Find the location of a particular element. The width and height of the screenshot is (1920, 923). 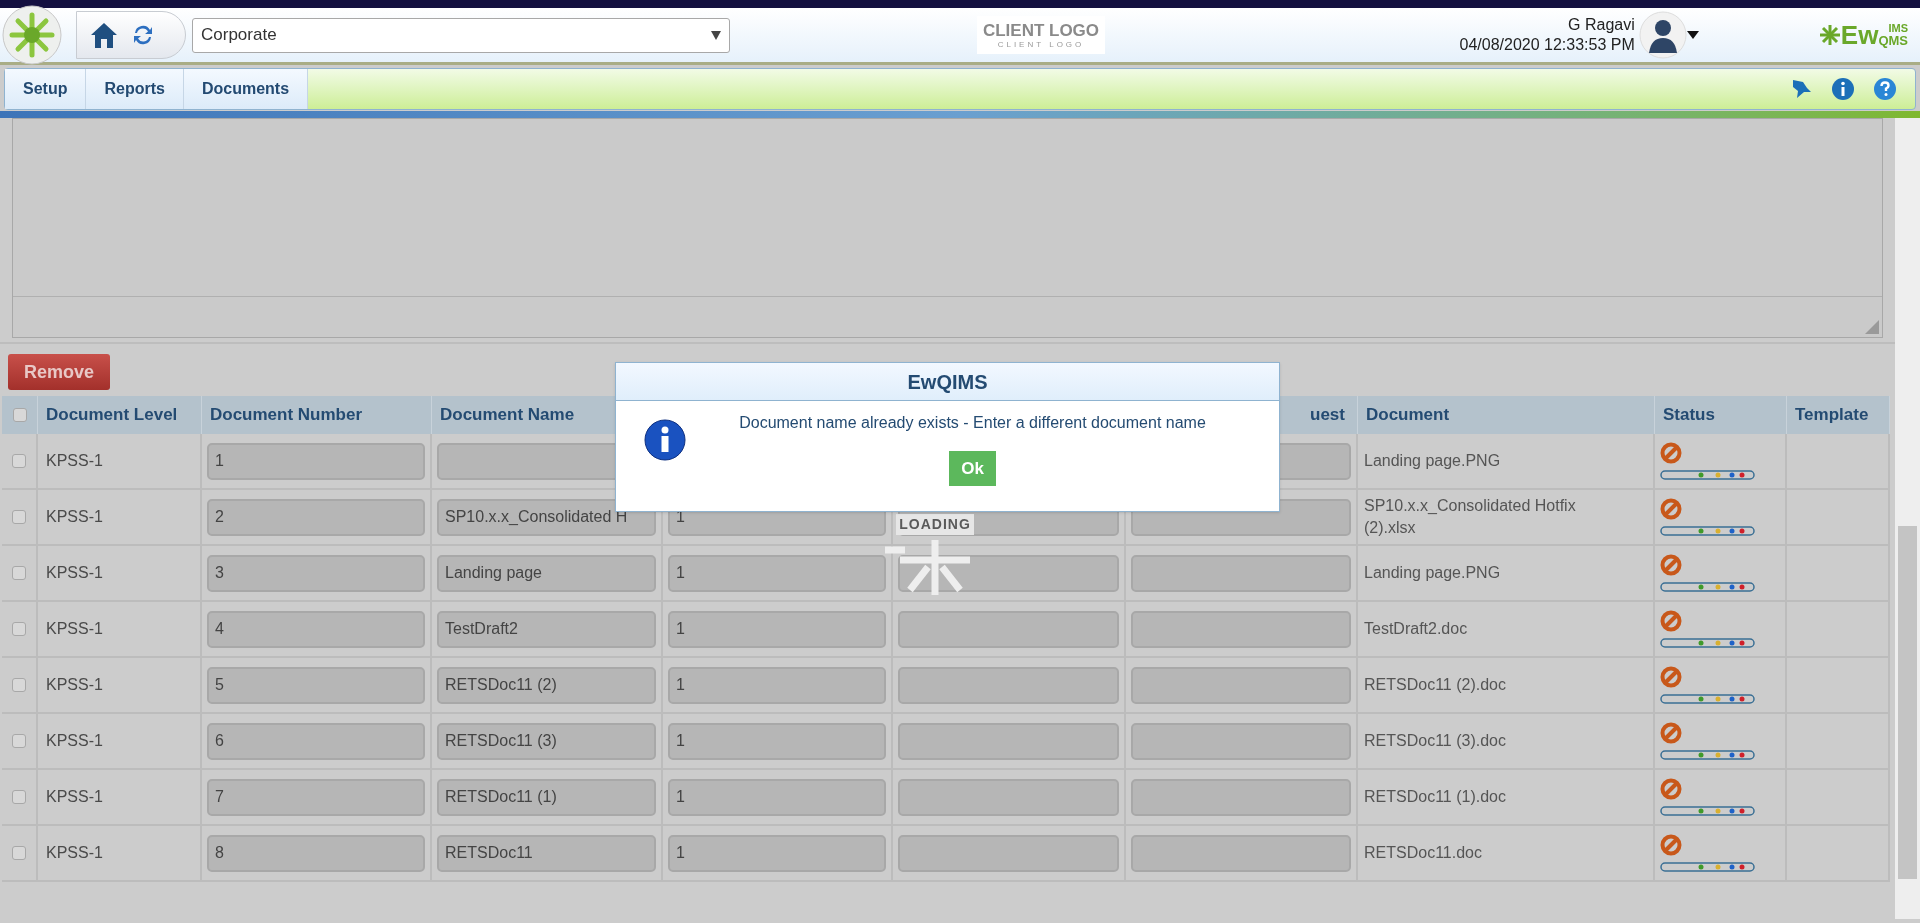

table-cell-text: RETSDoc11.doc is located at coordinates (1422, 853).